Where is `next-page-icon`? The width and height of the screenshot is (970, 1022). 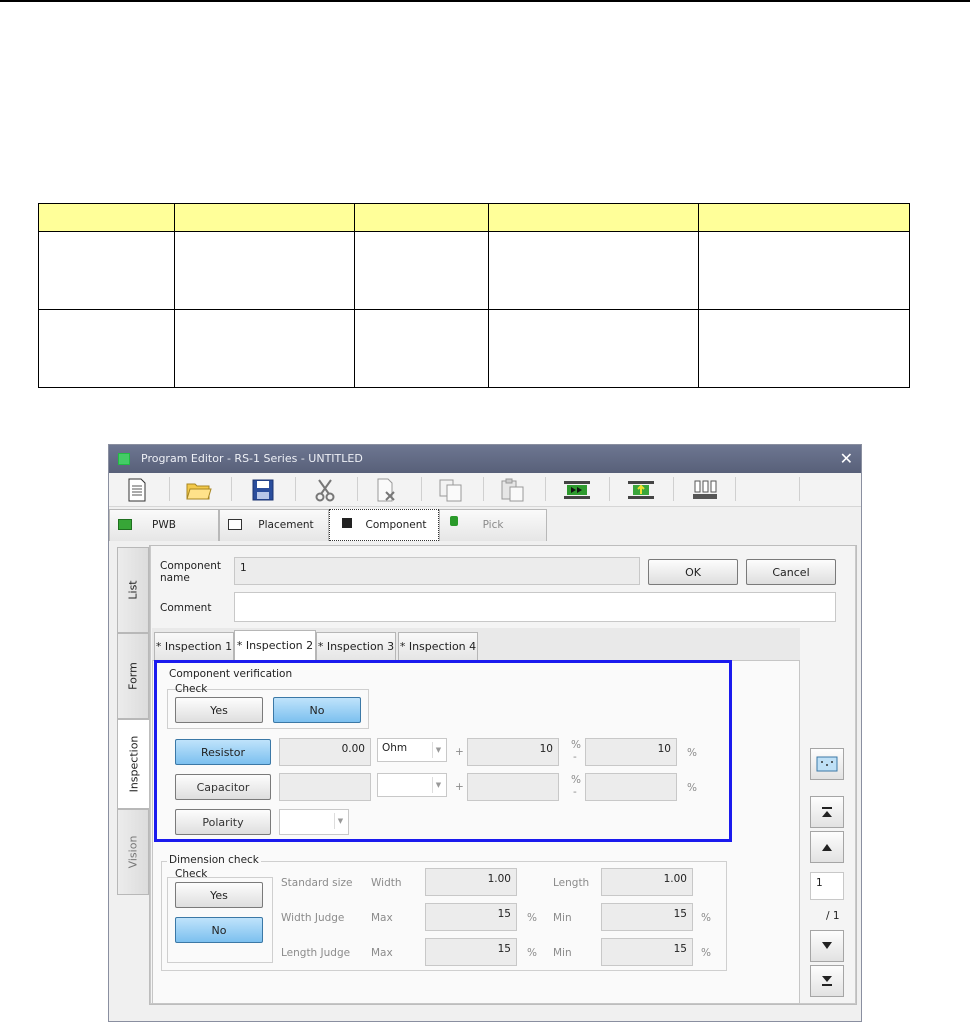
next-page-icon is located at coordinates (827, 946).